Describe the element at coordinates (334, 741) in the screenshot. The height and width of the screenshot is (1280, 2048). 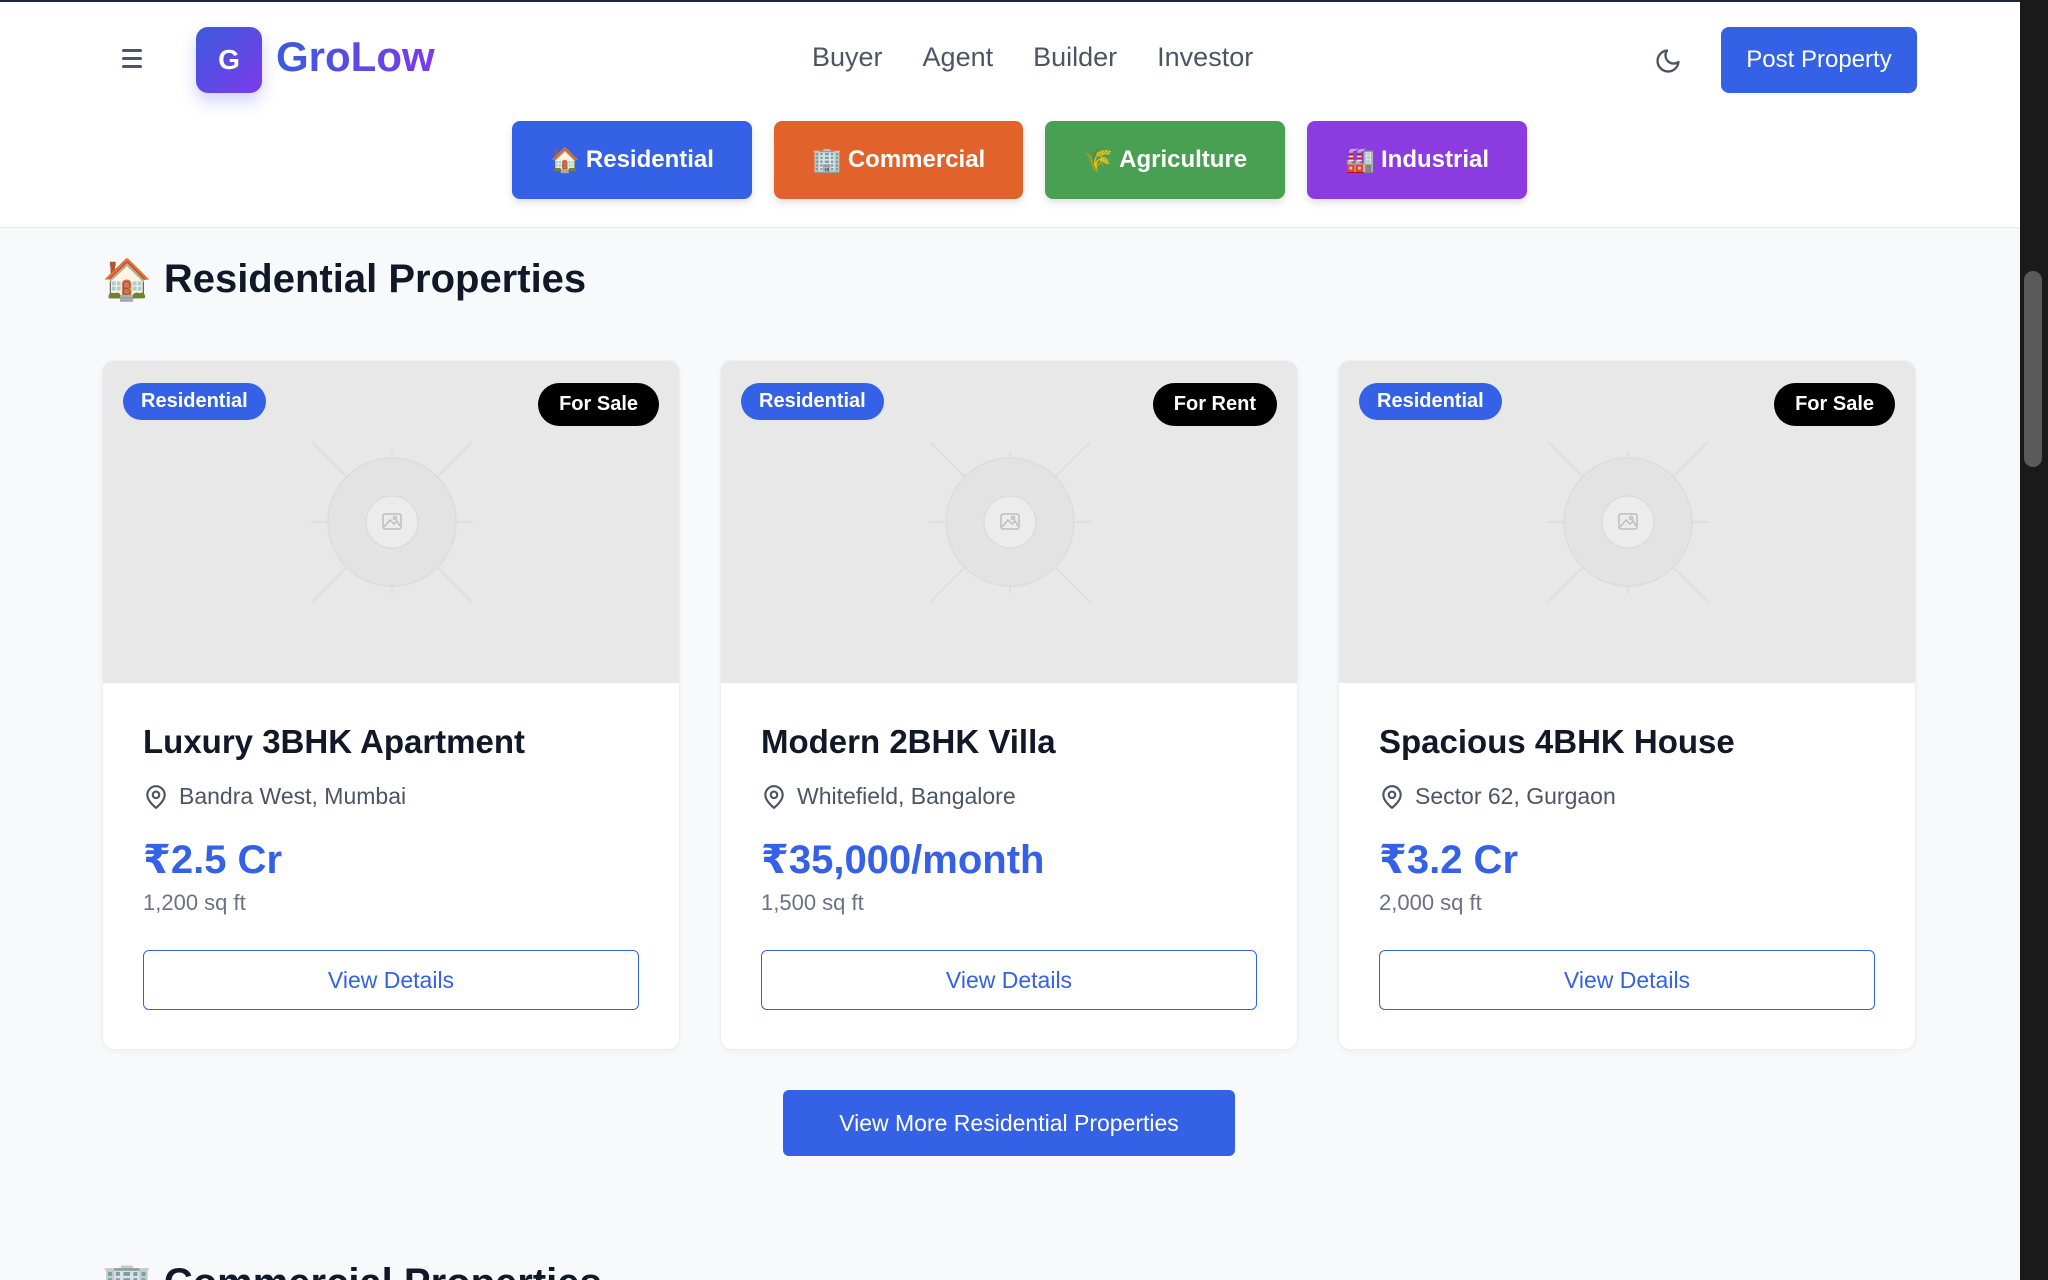
I see `property-title: Luxury 3BHK Apartment` at that location.